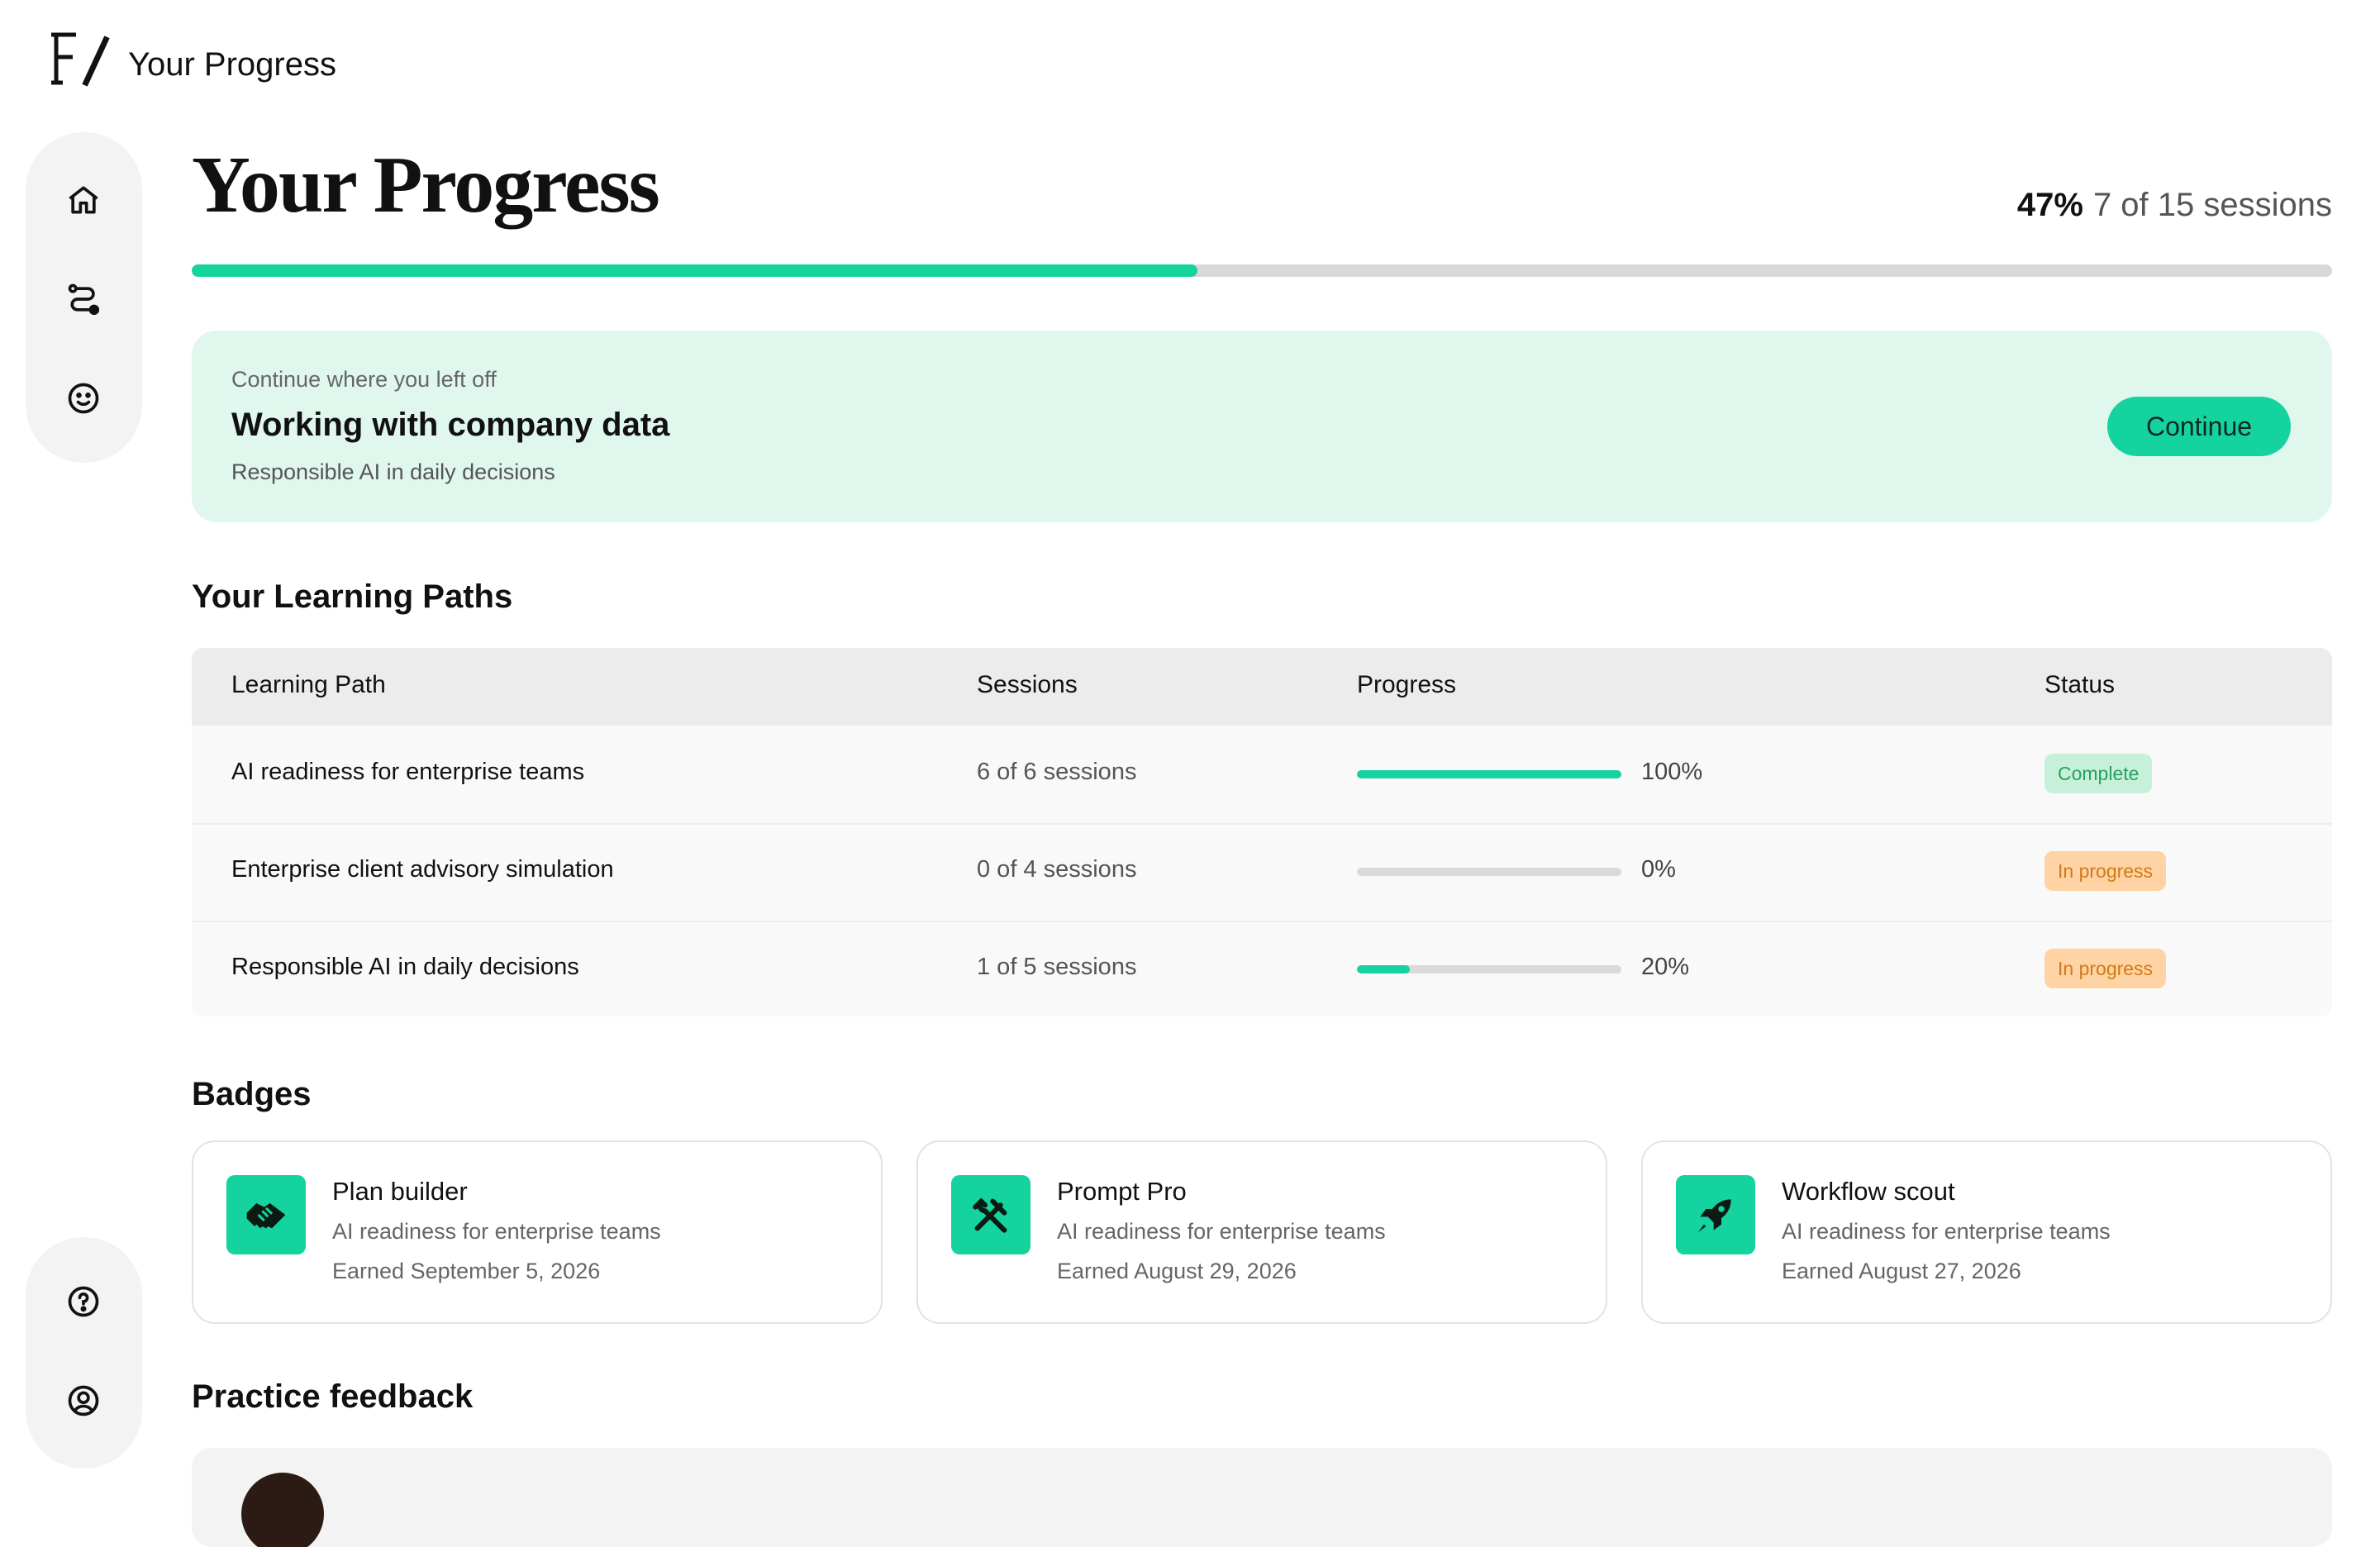  What do you see at coordinates (1868, 1191) in the screenshot?
I see `badge-name: Workflow scout` at bounding box center [1868, 1191].